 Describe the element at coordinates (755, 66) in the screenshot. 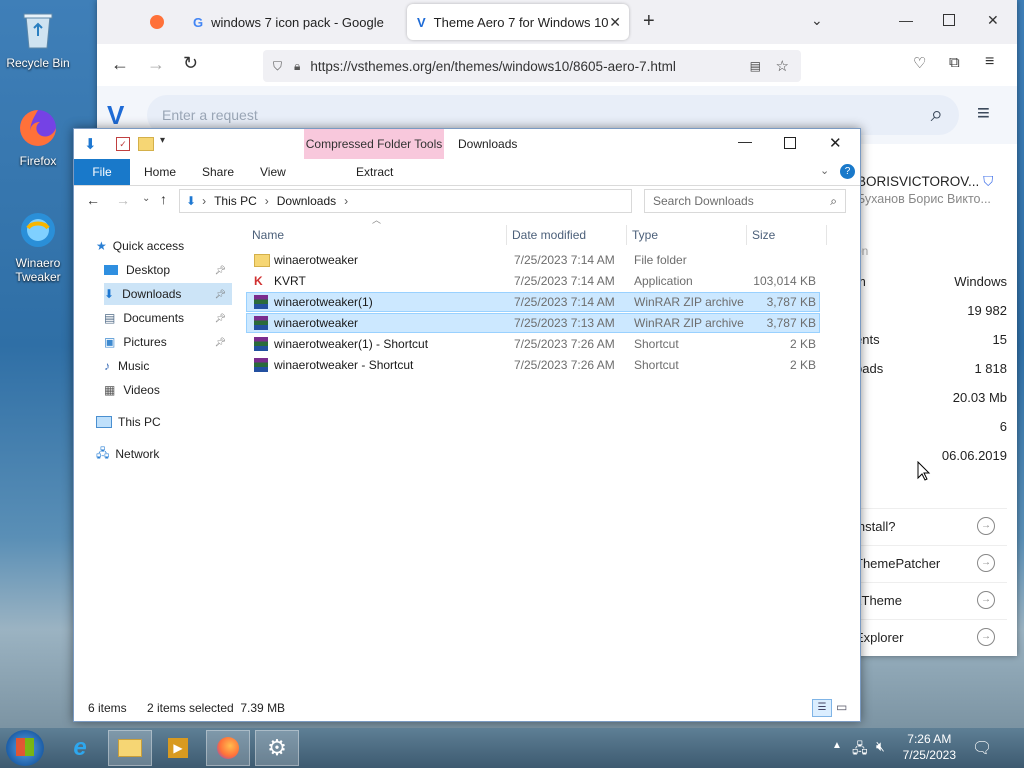

I see `reader-view-icon: ▤` at that location.